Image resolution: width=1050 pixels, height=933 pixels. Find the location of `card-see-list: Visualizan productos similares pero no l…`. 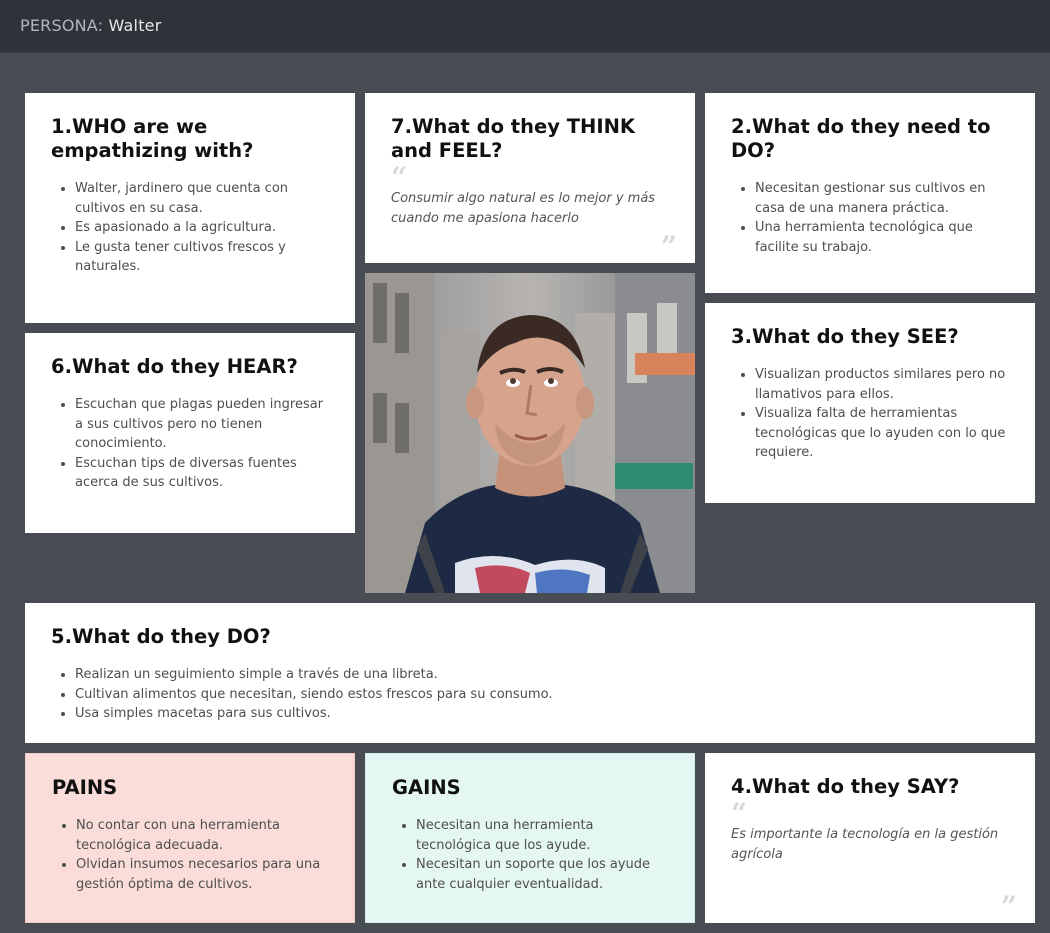

card-see-list: Visualizan productos similares pero no l… is located at coordinates (870, 414).